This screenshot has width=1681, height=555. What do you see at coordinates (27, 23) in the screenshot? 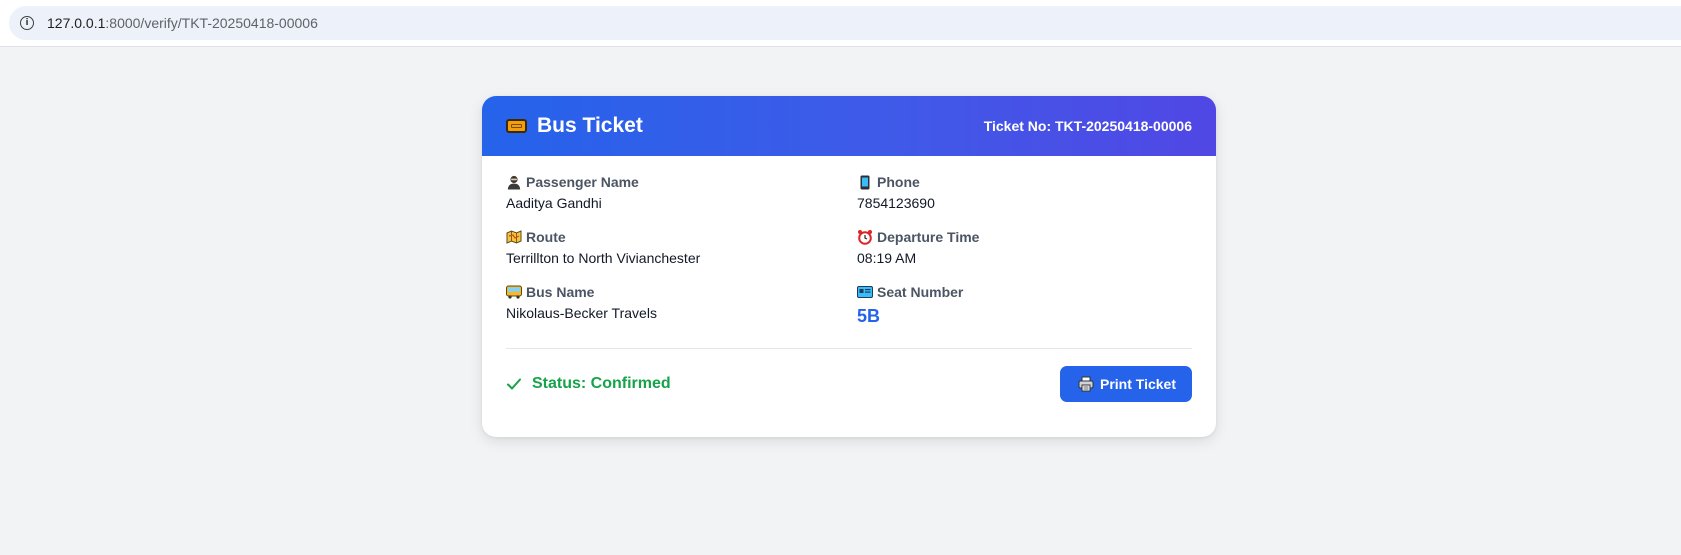
I see `info-icon: i` at bounding box center [27, 23].